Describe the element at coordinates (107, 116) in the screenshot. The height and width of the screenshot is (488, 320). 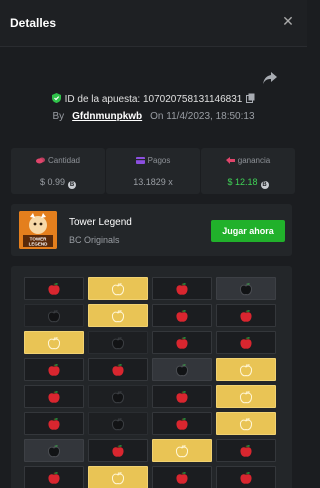
I see `username-link: Gfdnmunpkwb` at that location.